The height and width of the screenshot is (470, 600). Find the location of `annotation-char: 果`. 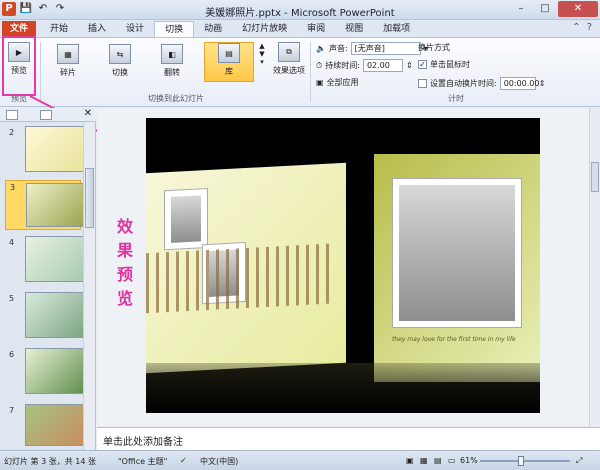

annotation-char: 果 is located at coordinates (124, 250).